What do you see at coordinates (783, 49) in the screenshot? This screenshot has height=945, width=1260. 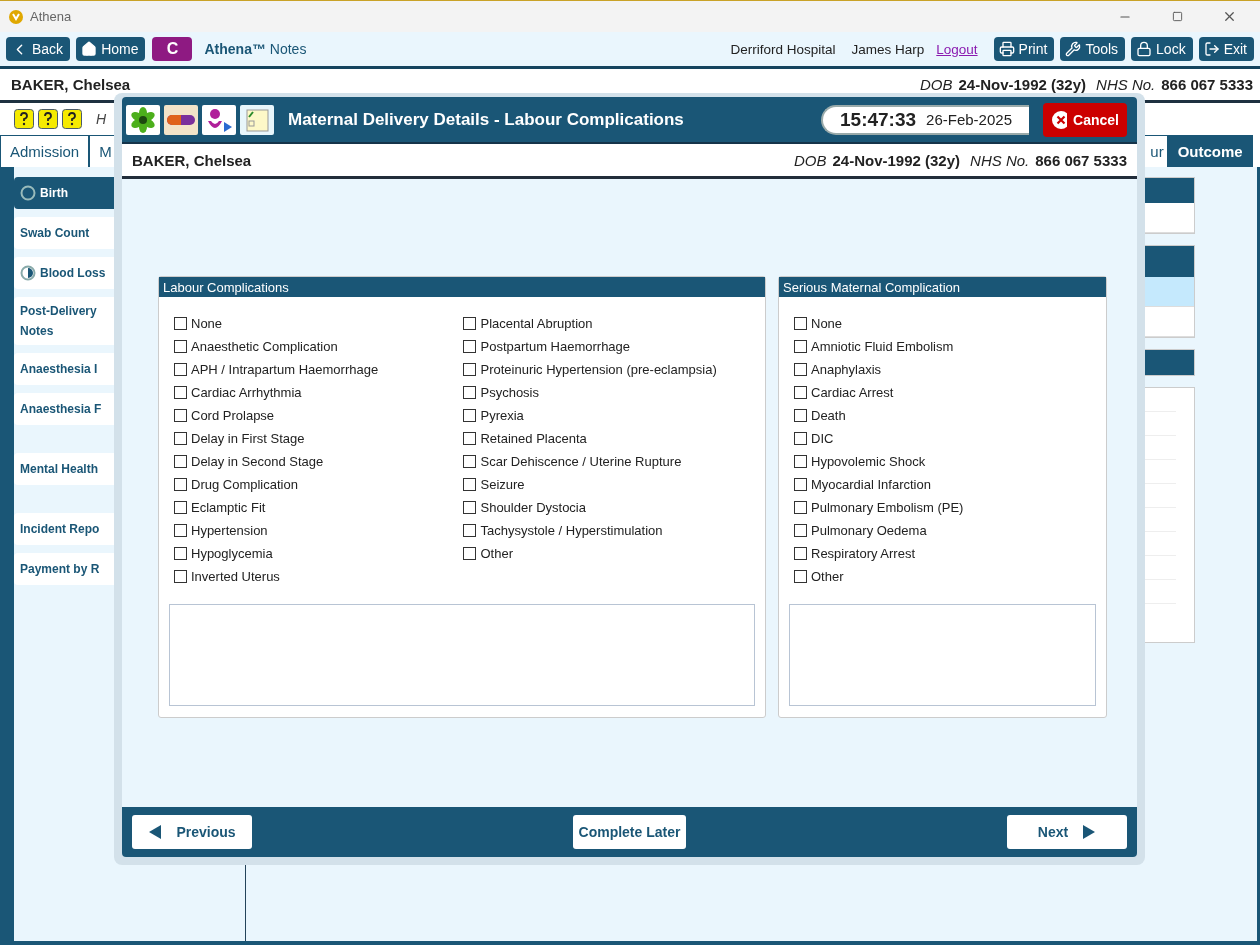 I see `hospital-name: Derriford Hospital` at bounding box center [783, 49].